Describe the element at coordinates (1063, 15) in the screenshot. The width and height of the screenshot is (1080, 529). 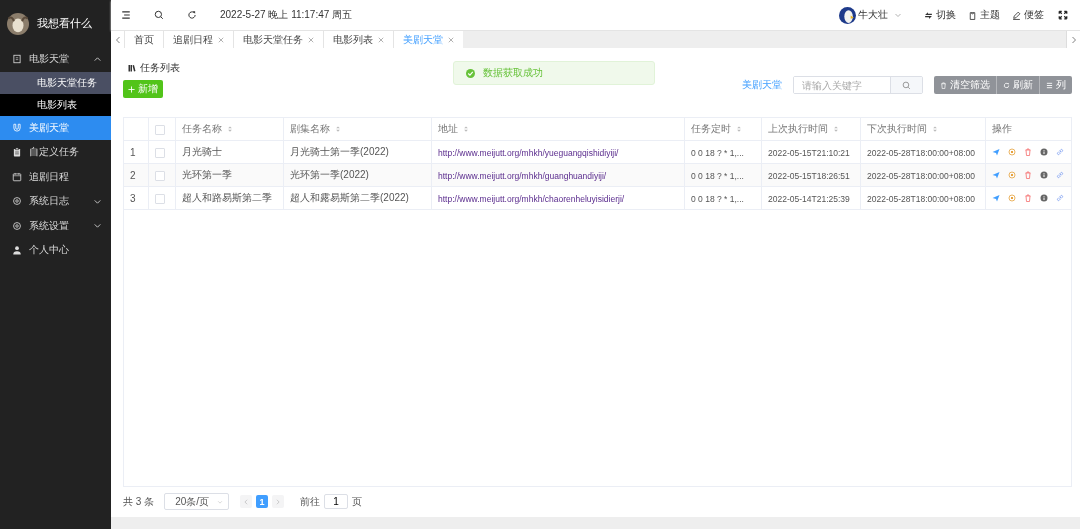
I see `fullscreen-icon` at that location.